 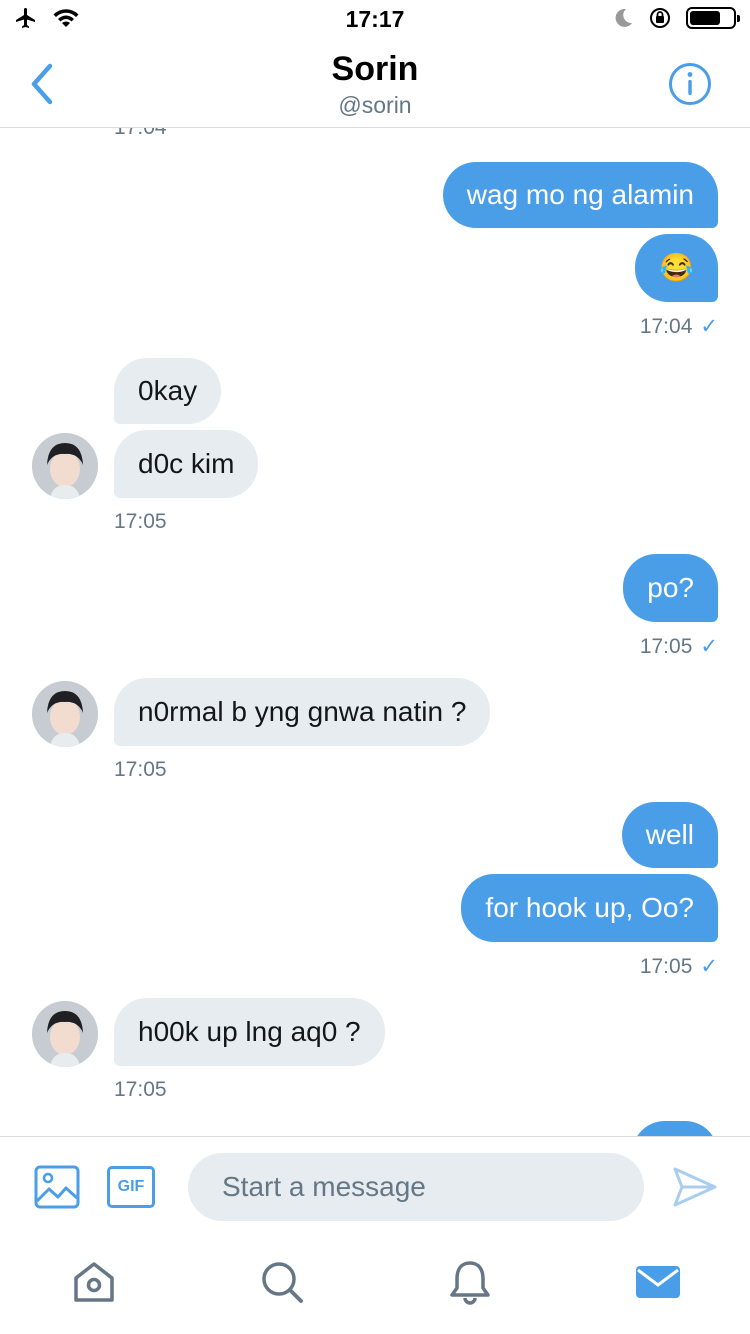 What do you see at coordinates (580, 195) in the screenshot?
I see `outgoing-message: wag mo ng alamin` at bounding box center [580, 195].